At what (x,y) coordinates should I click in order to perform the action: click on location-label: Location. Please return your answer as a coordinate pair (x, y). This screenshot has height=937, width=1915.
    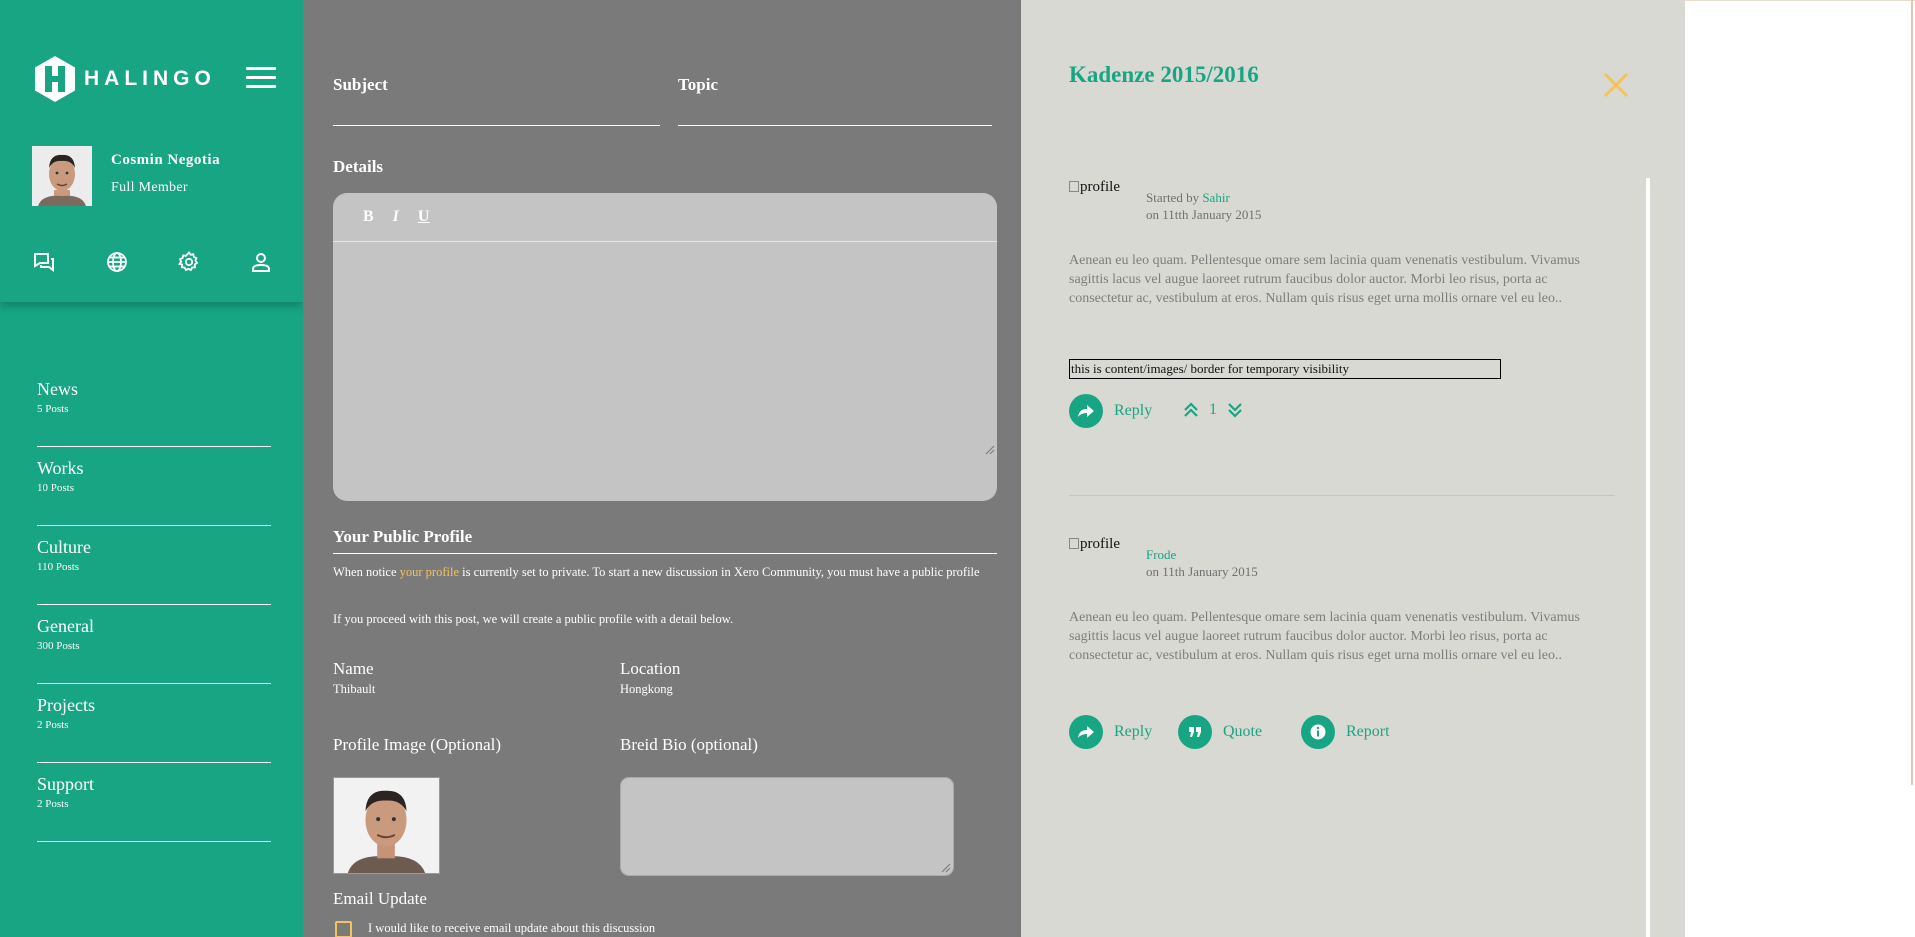
    Looking at the image, I should click on (650, 668).